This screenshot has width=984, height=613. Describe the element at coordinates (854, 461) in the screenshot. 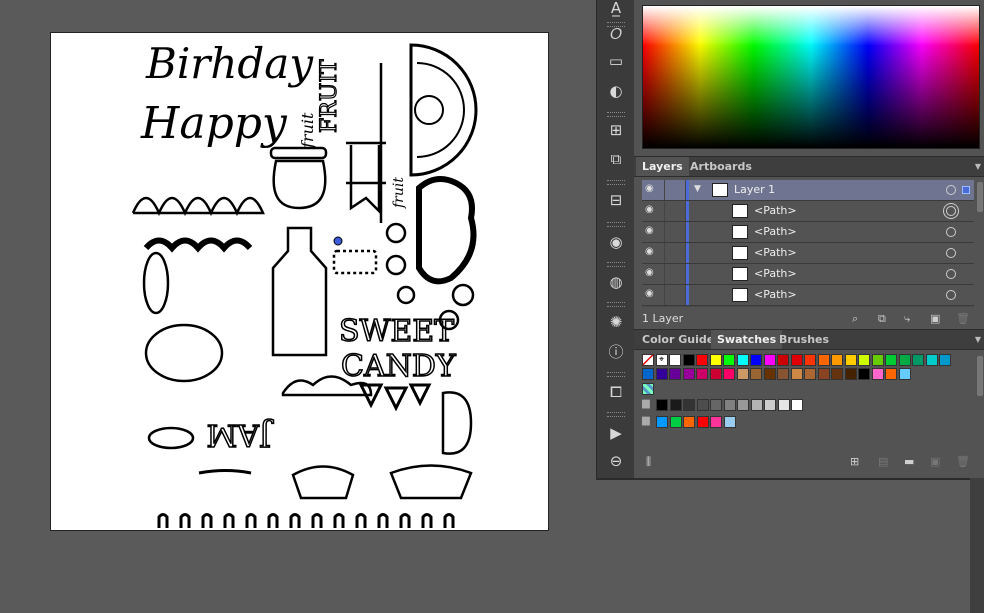

I see `show-kinds-icon: ⊞` at that location.